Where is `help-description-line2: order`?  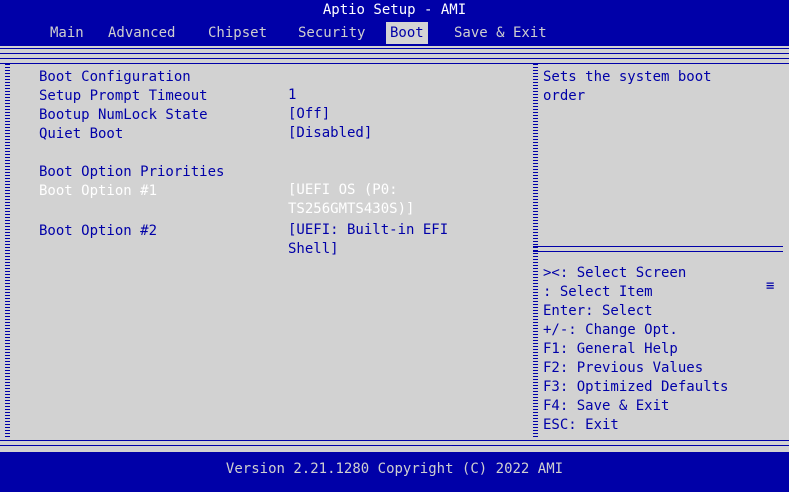
help-description-line2: order is located at coordinates (564, 96).